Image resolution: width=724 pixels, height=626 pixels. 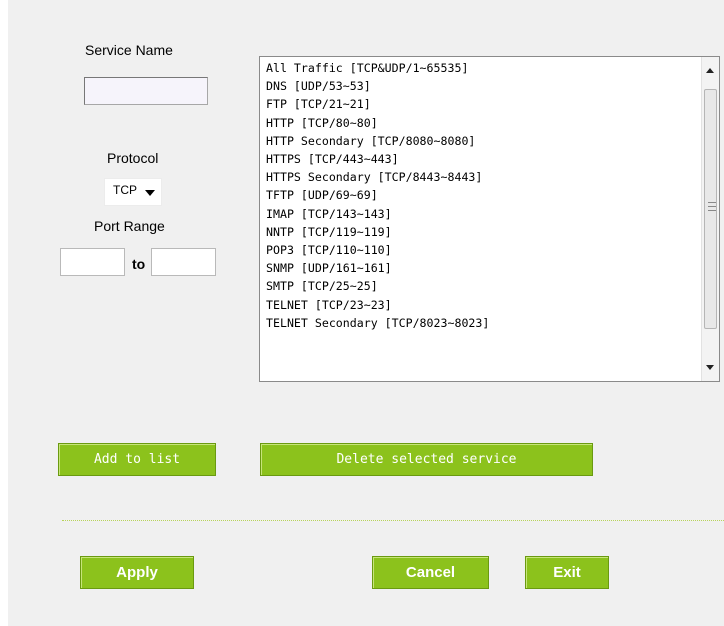 What do you see at coordinates (710, 70) in the screenshot?
I see `scroll-up-arrow-icon` at bounding box center [710, 70].